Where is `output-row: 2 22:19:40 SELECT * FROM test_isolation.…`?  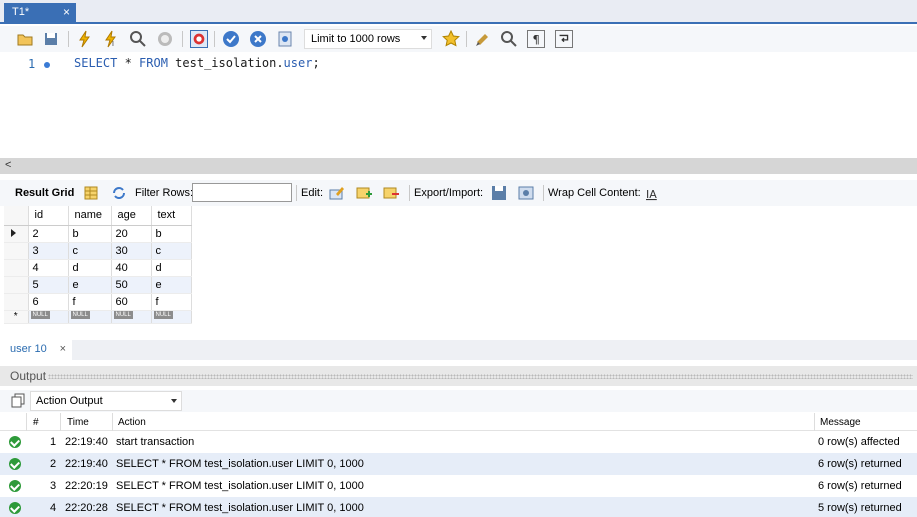
output-row: 2 22:19:40 SELECT * FROM test_isolation.… is located at coordinates (458, 464).